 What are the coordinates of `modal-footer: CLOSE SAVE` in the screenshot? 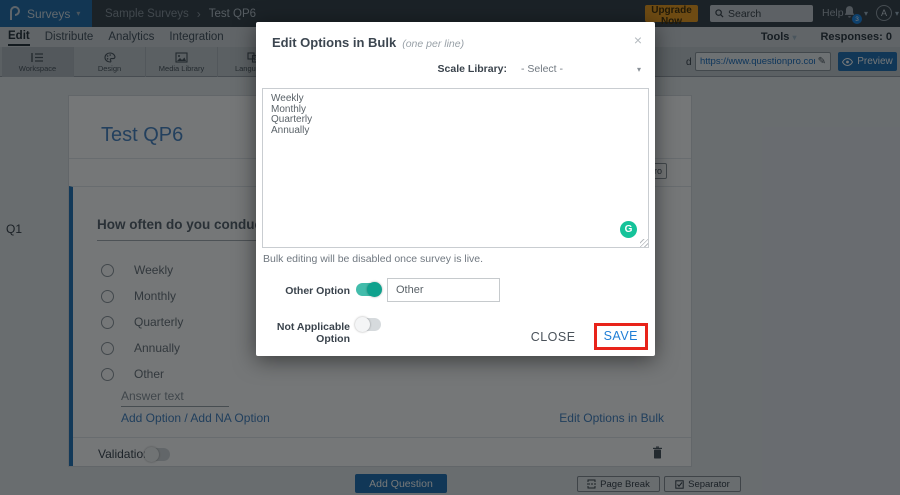 It's located at (589, 336).